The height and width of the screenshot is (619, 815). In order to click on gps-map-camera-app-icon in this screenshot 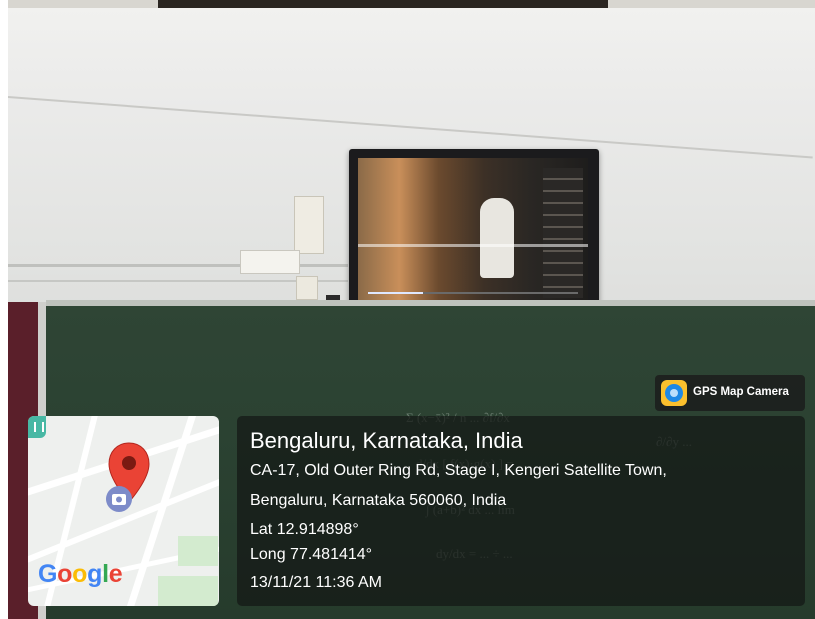, I will do `click(674, 393)`.